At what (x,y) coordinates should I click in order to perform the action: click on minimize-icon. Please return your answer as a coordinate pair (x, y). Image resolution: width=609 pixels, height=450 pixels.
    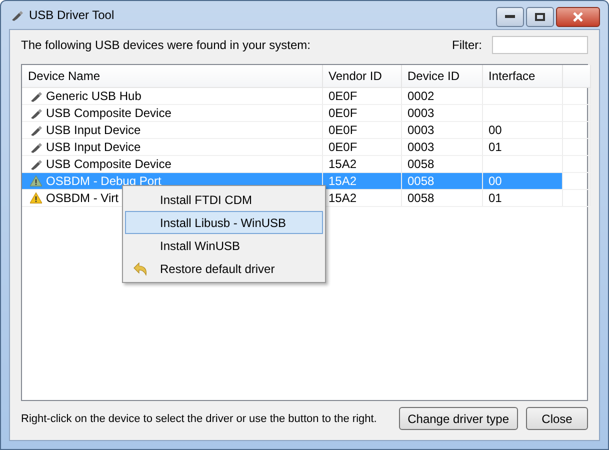
    Looking at the image, I should click on (510, 17).